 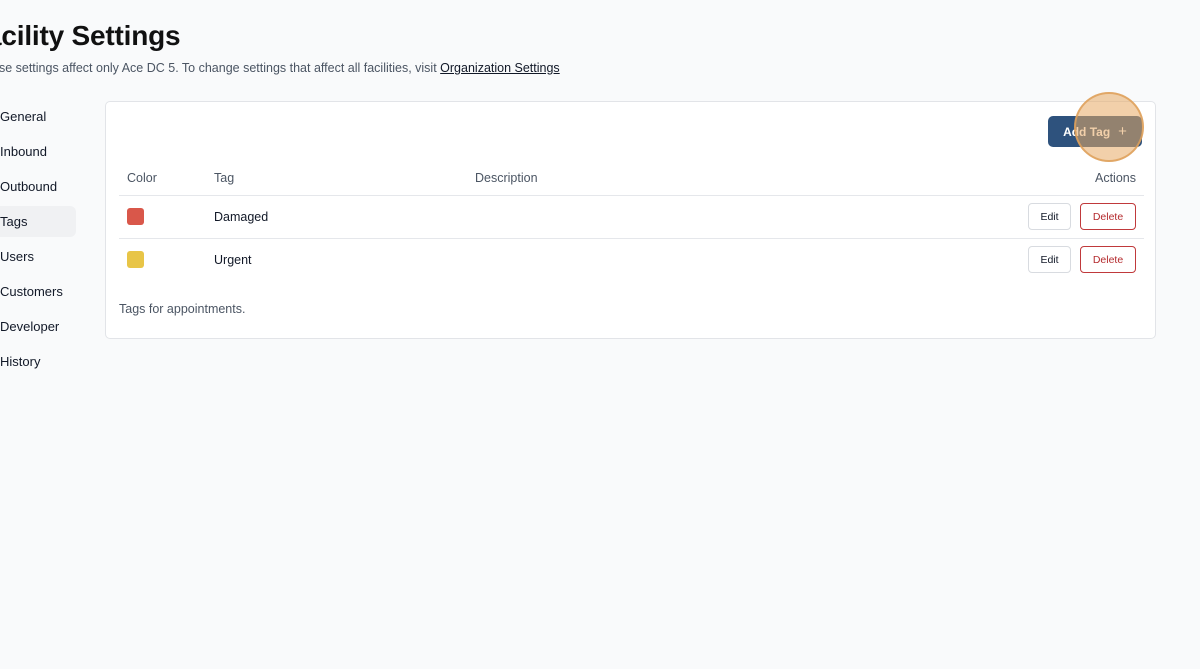 I want to click on sidebar-item-history: History, so click(x=38, y=361).